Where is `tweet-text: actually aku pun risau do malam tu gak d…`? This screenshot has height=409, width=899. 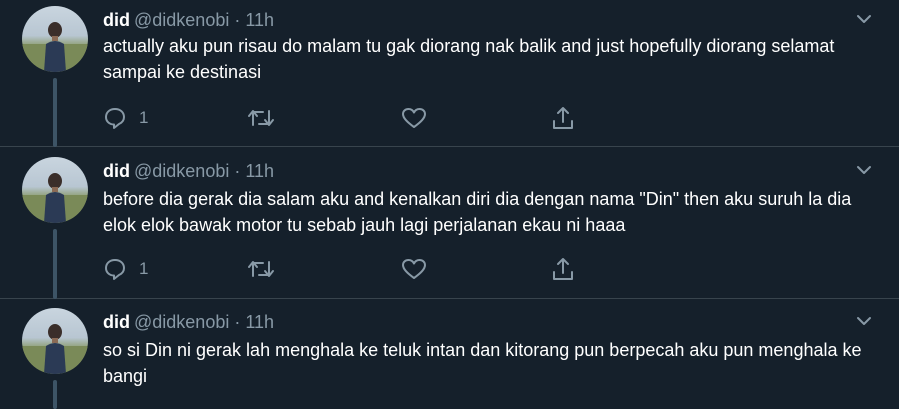 tweet-text: actually aku pun risau do malam tu gak d… is located at coordinates (469, 59).